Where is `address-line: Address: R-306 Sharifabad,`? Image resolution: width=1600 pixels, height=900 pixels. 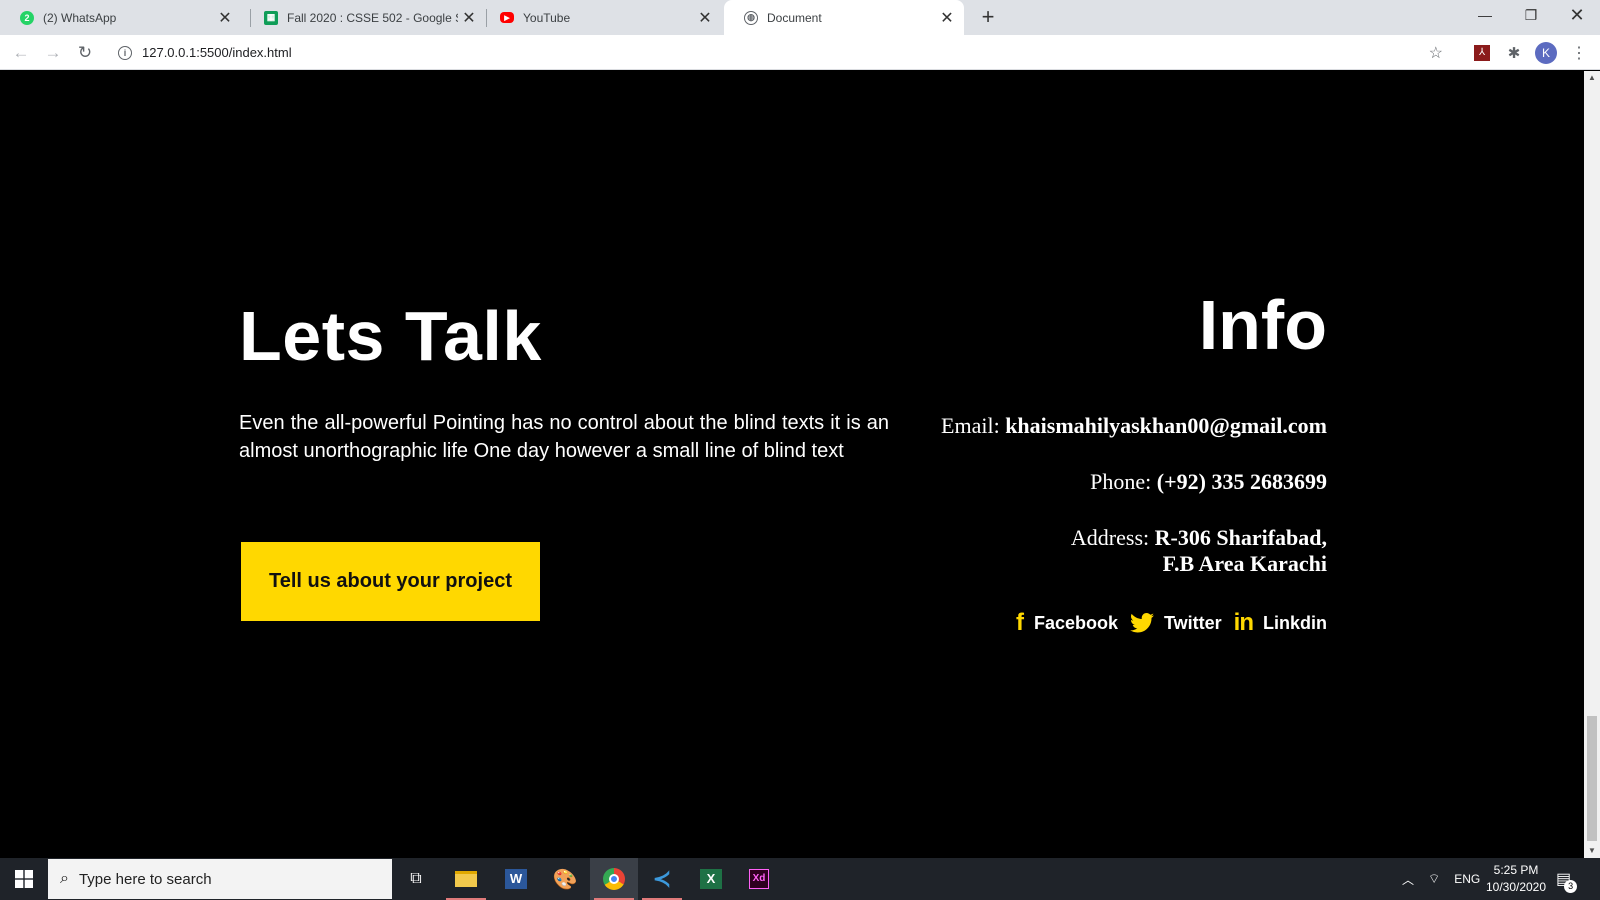
address-line: Address: R-306 Sharifabad, is located at coordinates (1199, 538).